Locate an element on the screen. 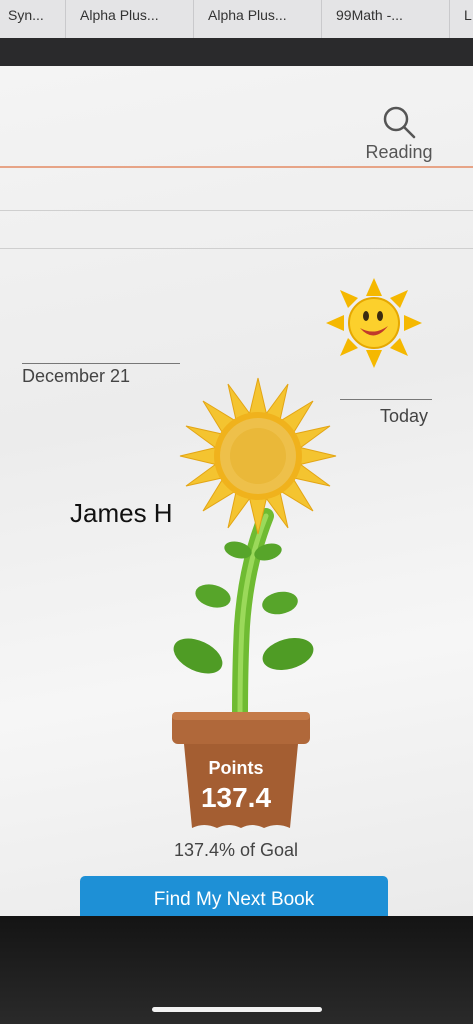 This screenshot has height=1024, width=473. student-name: James H is located at coordinates (121, 513).